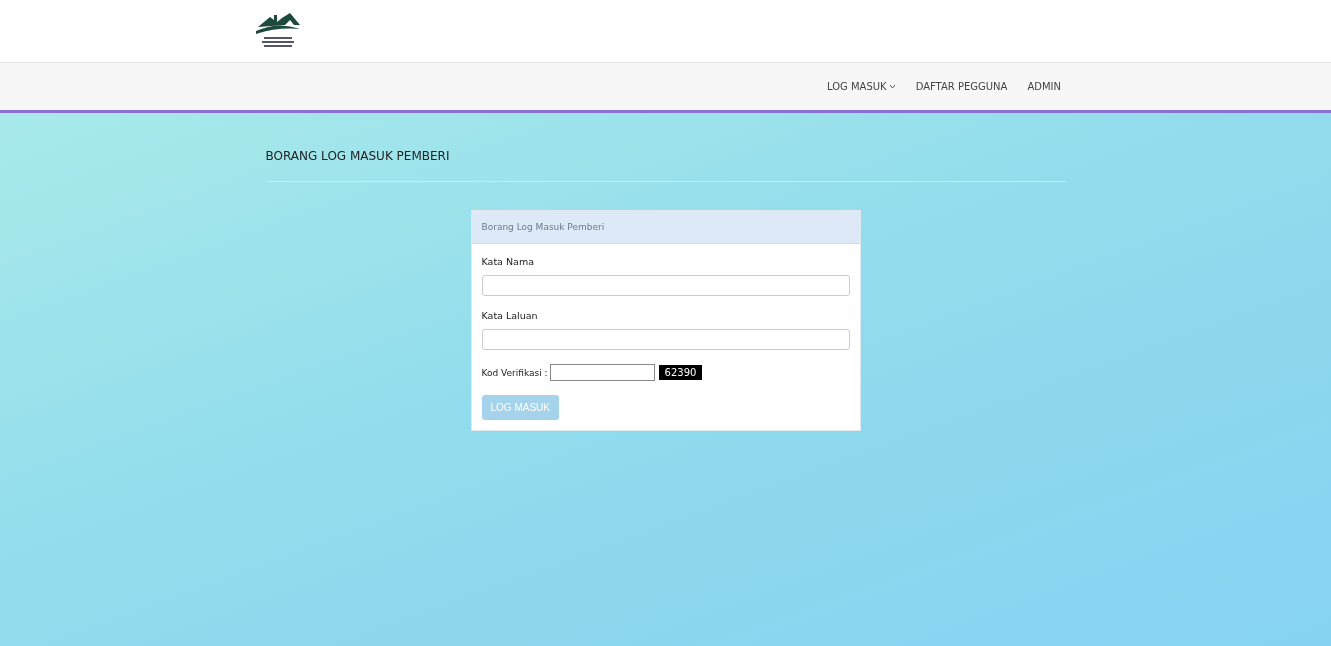 The height and width of the screenshot is (646, 1331). Describe the element at coordinates (508, 261) in the screenshot. I see `field-label: Kata Nama` at that location.